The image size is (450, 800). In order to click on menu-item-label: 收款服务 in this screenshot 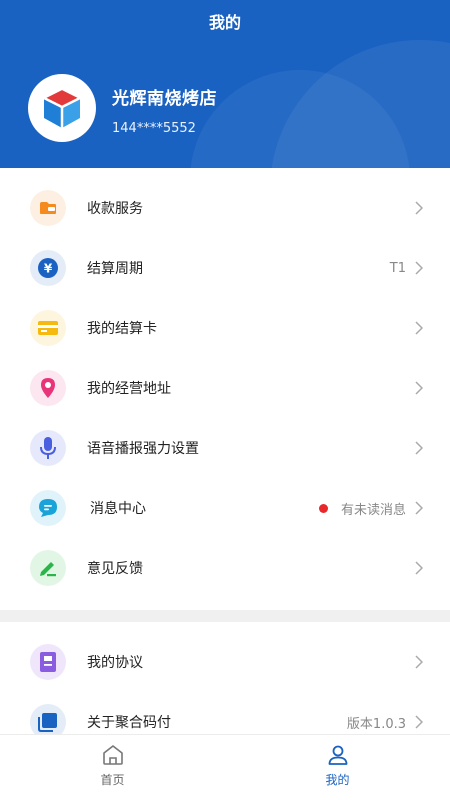, I will do `click(115, 209)`.